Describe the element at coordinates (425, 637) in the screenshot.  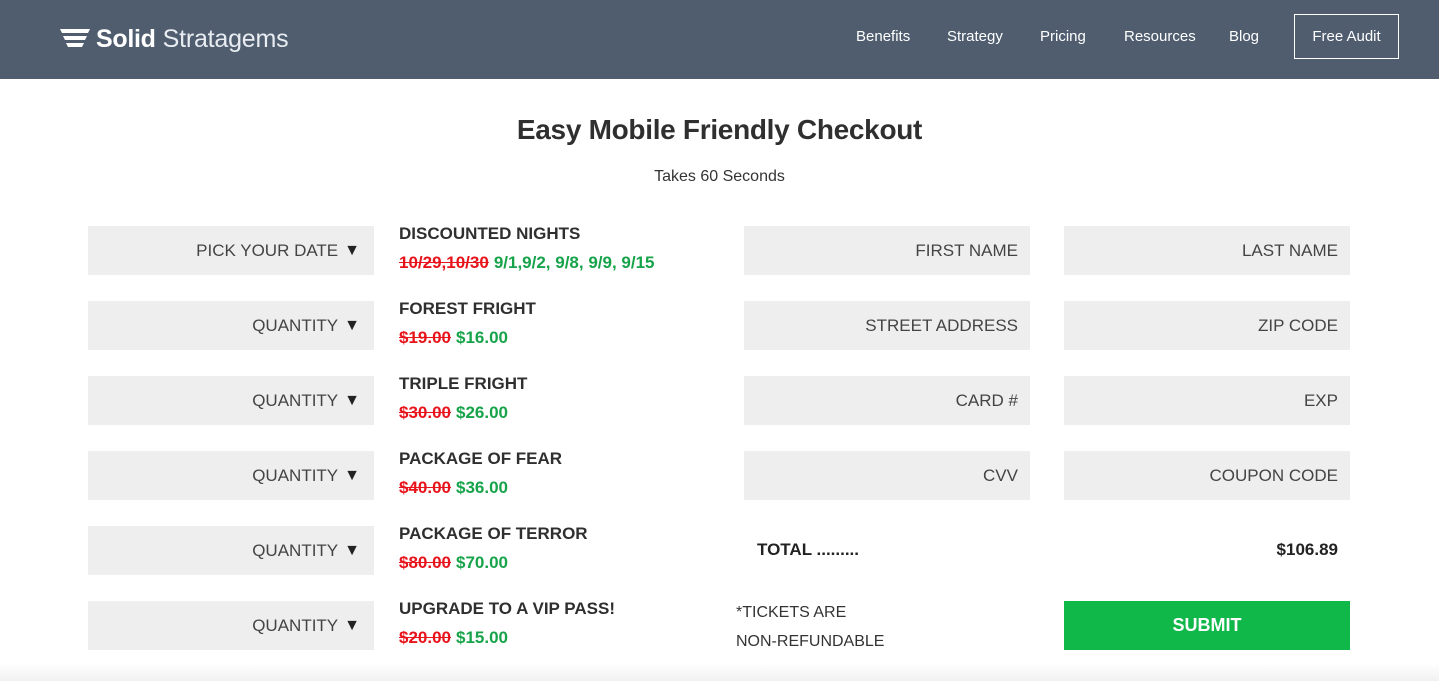
I see `old-price: $20.00` at that location.